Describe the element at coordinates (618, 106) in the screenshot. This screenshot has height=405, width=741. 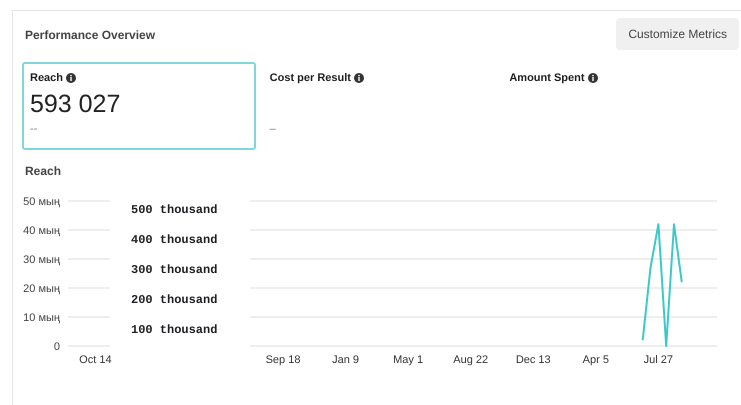
I see `metric-tile: Amount Spent` at that location.